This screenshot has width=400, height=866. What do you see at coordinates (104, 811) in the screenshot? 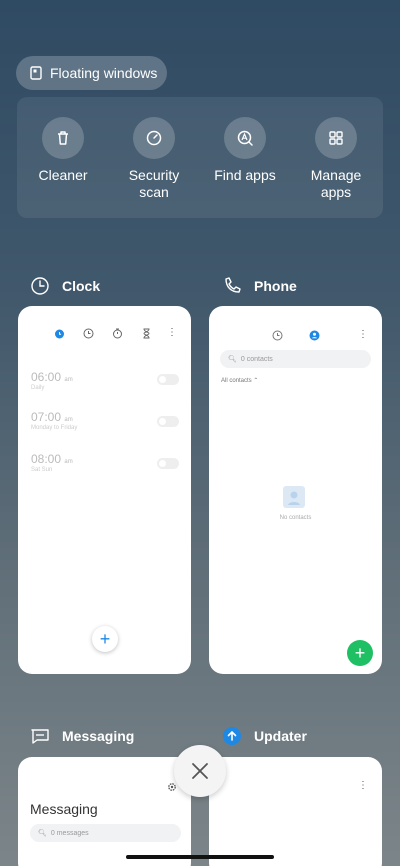
I see `messaging-app-card: Messaging 🔍︎ 0 messages` at bounding box center [104, 811].